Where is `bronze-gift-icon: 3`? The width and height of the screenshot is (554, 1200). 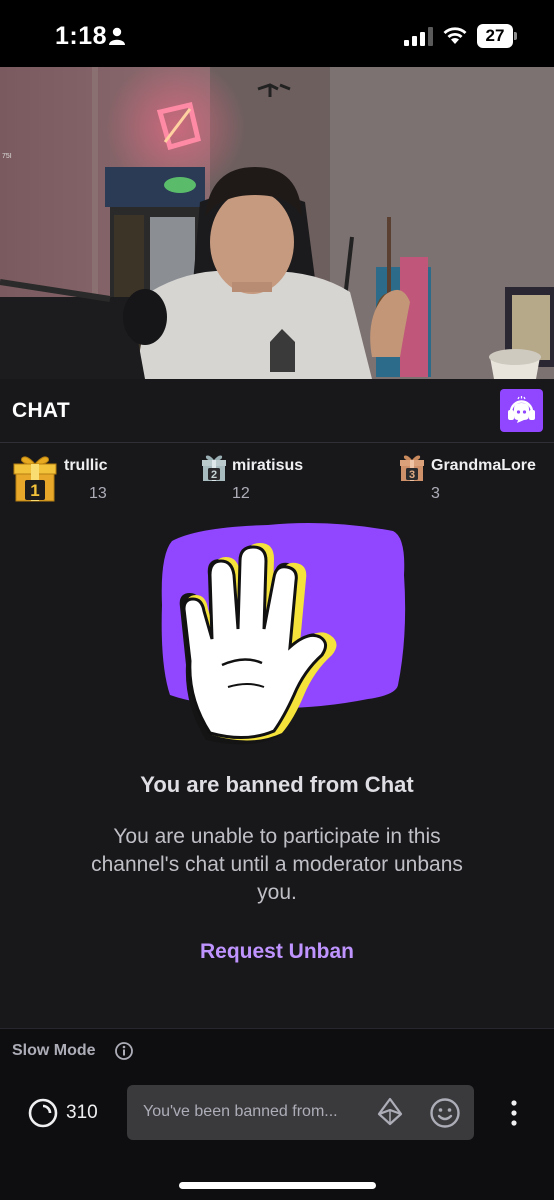 bronze-gift-icon: 3 is located at coordinates (412, 468).